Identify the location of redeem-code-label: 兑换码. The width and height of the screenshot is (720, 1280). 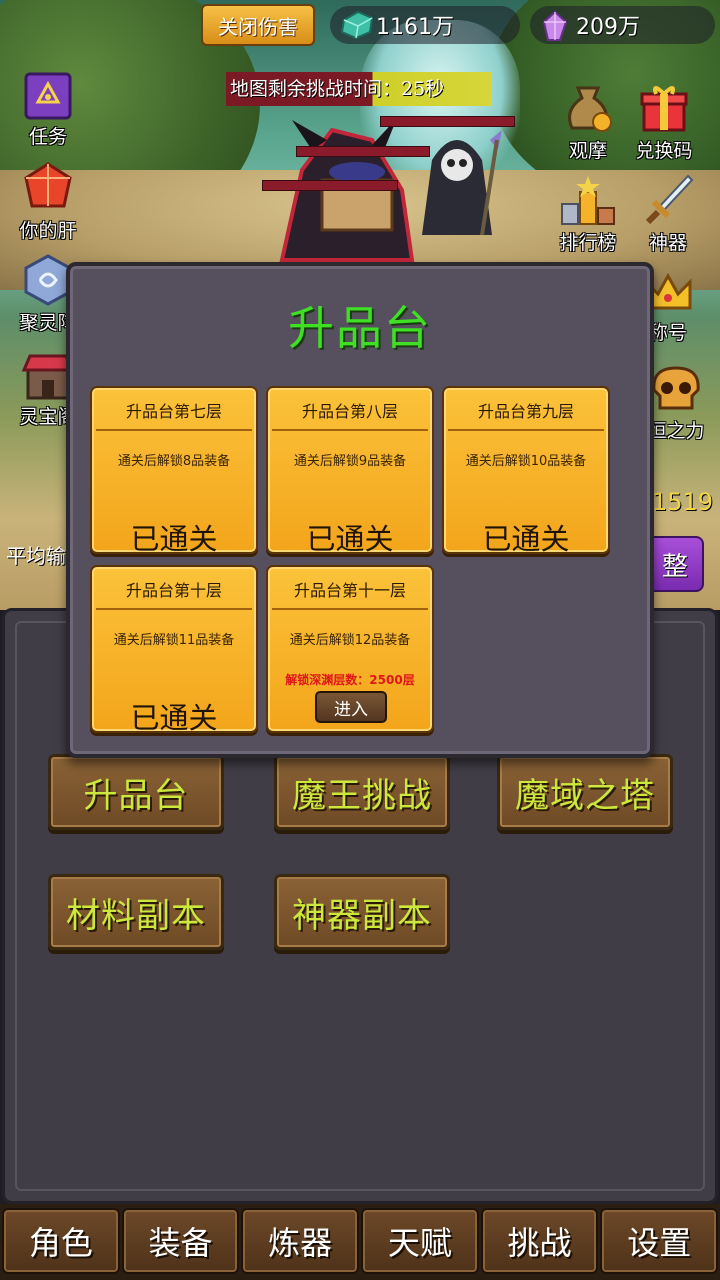
(664, 151).